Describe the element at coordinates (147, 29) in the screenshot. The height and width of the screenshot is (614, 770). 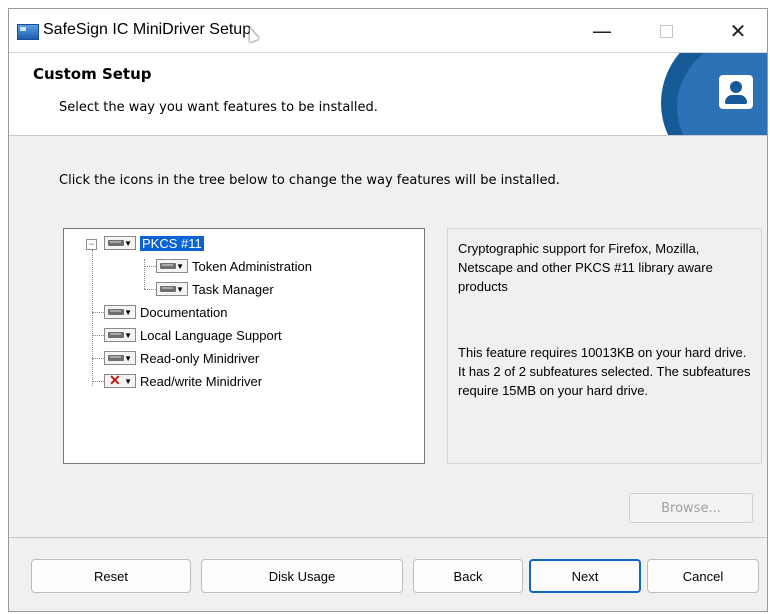
I see `window-title: SafeSign IC MiniDriver Setup` at that location.